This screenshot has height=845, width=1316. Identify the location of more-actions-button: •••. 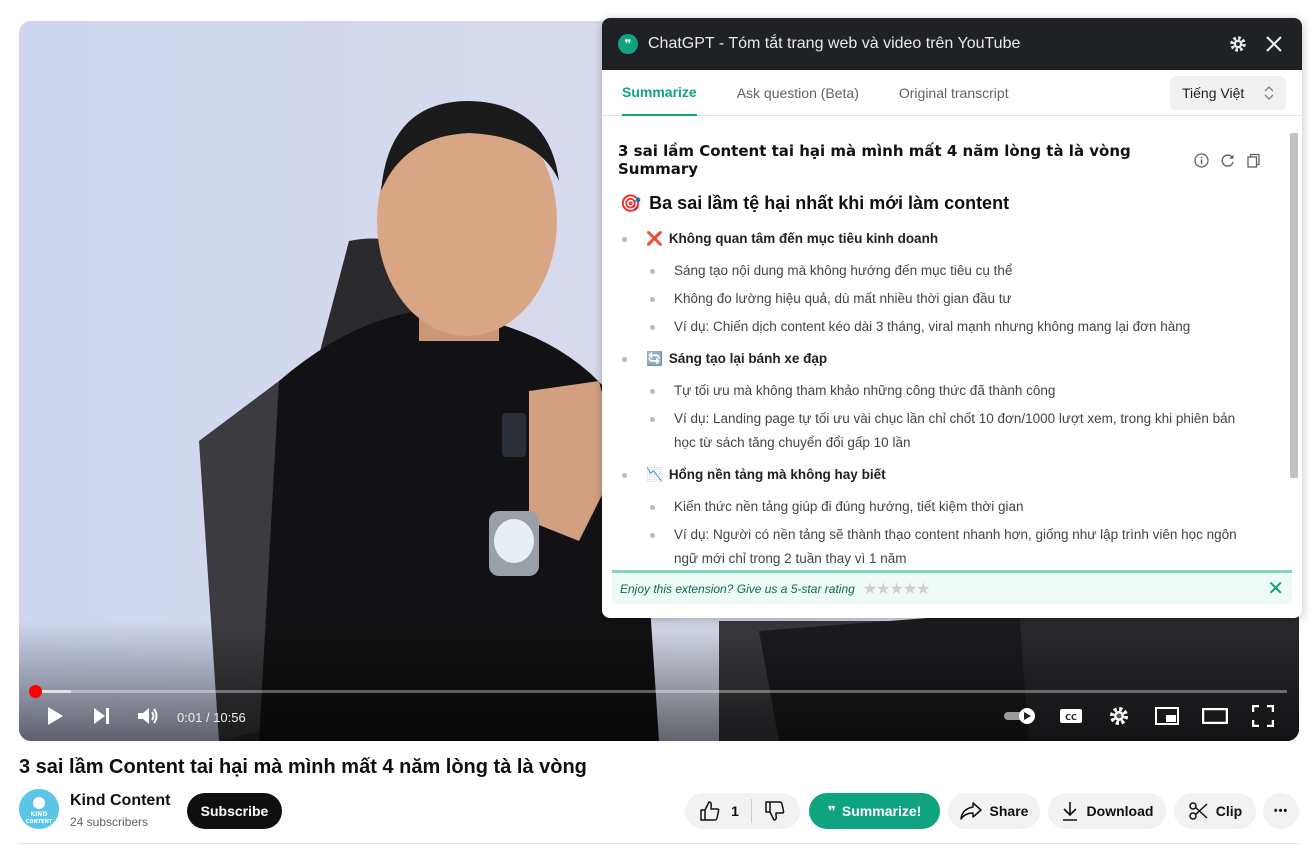
(1281, 811).